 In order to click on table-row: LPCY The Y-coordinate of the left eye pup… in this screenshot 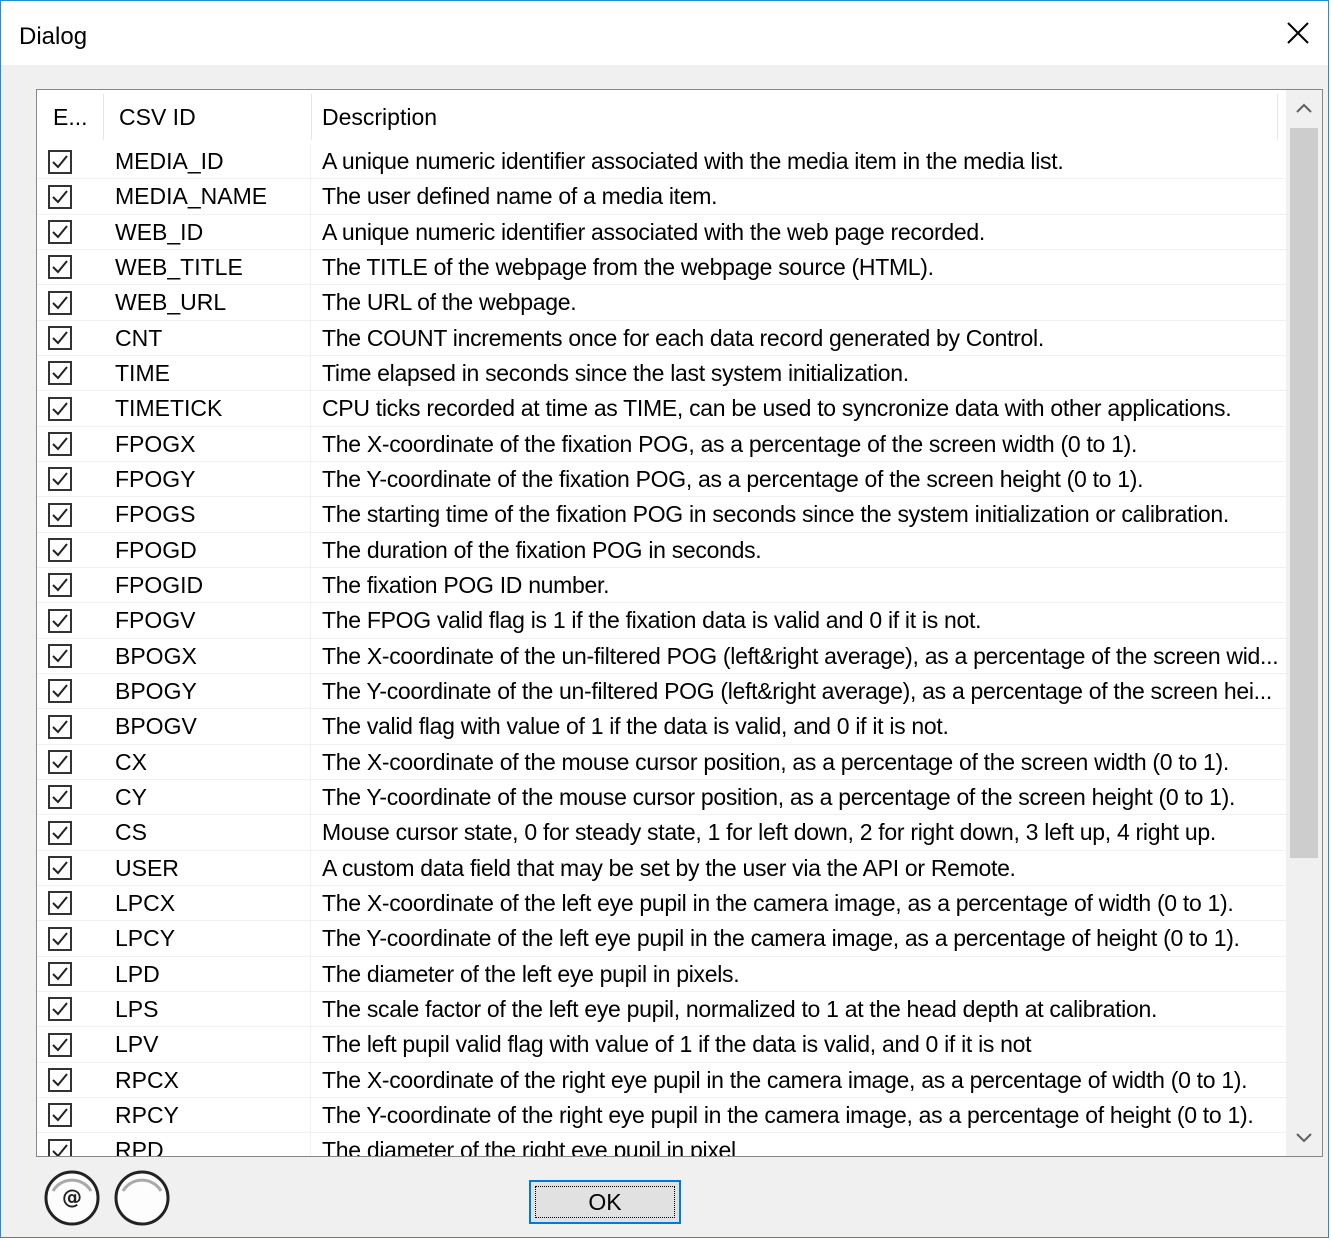, I will do `click(662, 939)`.